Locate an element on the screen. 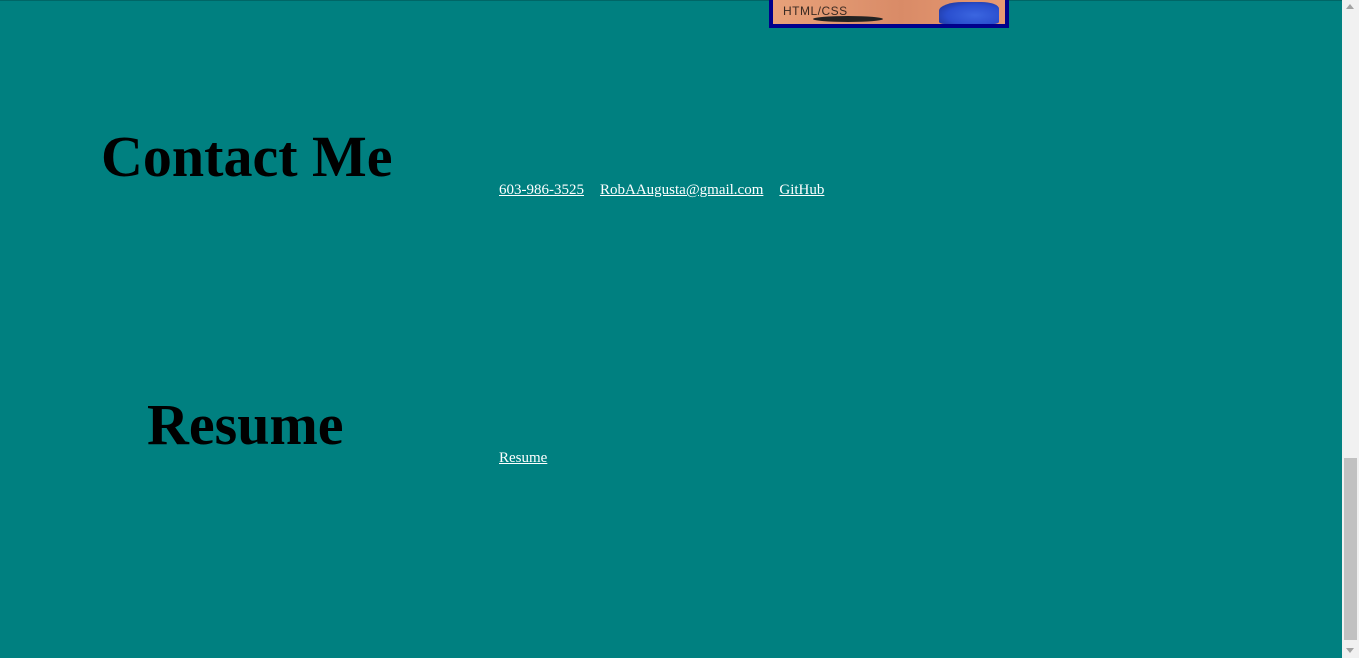 The image size is (1359, 658). vertical-scrollbar is located at coordinates (1350, 329).